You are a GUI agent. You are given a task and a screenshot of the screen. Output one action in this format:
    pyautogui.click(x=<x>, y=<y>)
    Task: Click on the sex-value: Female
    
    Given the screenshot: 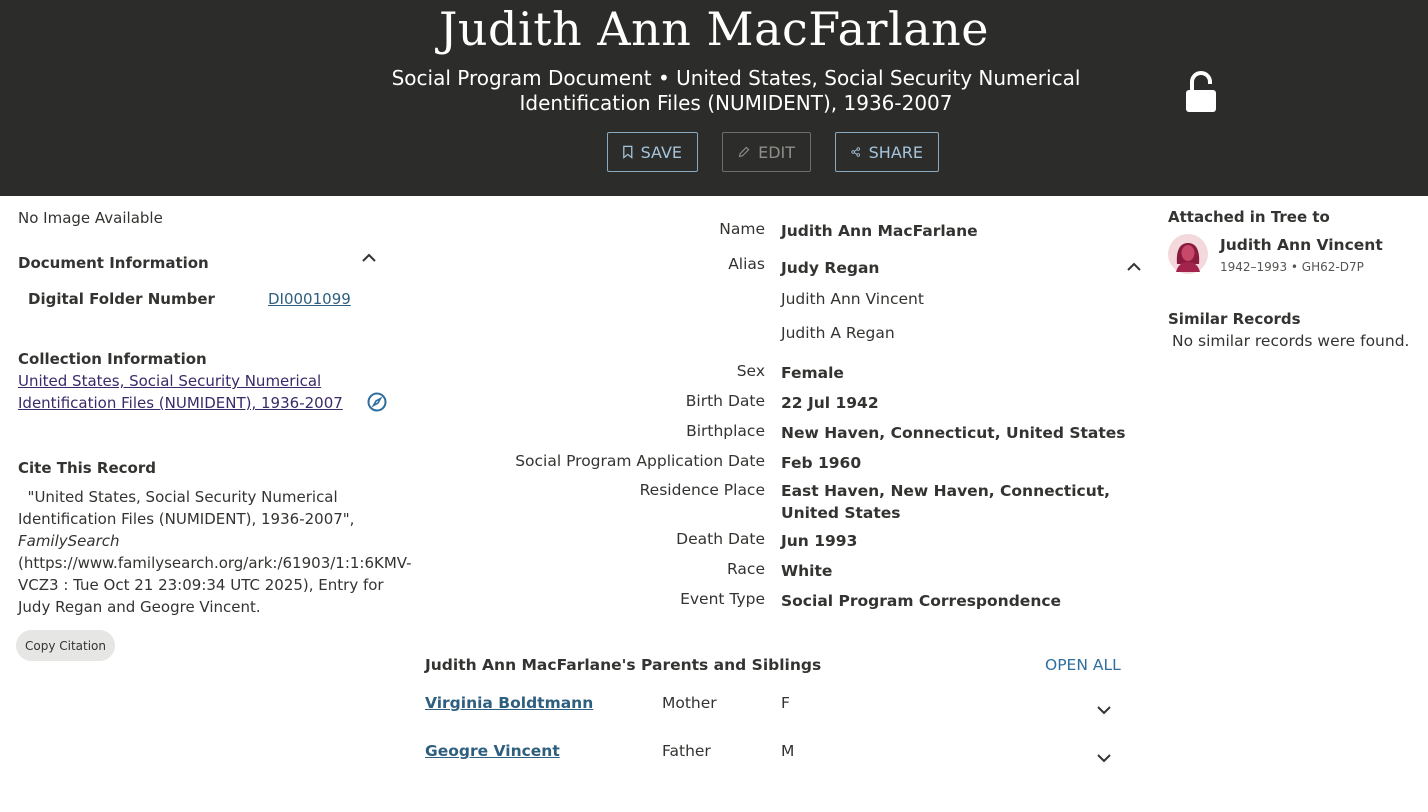 What is the action you would take?
    pyautogui.click(x=812, y=373)
    